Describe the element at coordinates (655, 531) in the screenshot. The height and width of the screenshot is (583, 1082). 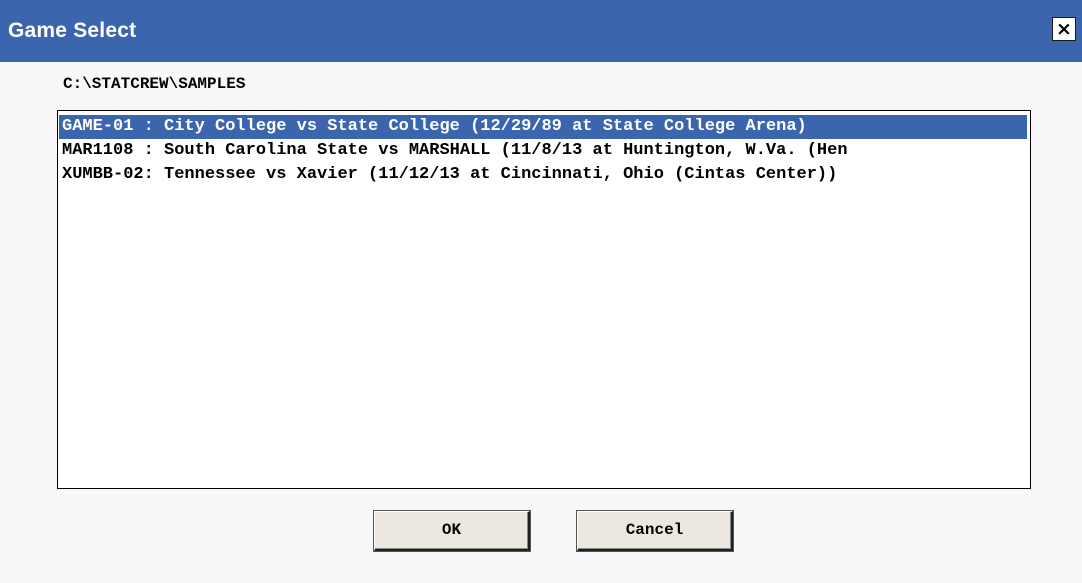
I see `cancel-button: Cancel` at that location.